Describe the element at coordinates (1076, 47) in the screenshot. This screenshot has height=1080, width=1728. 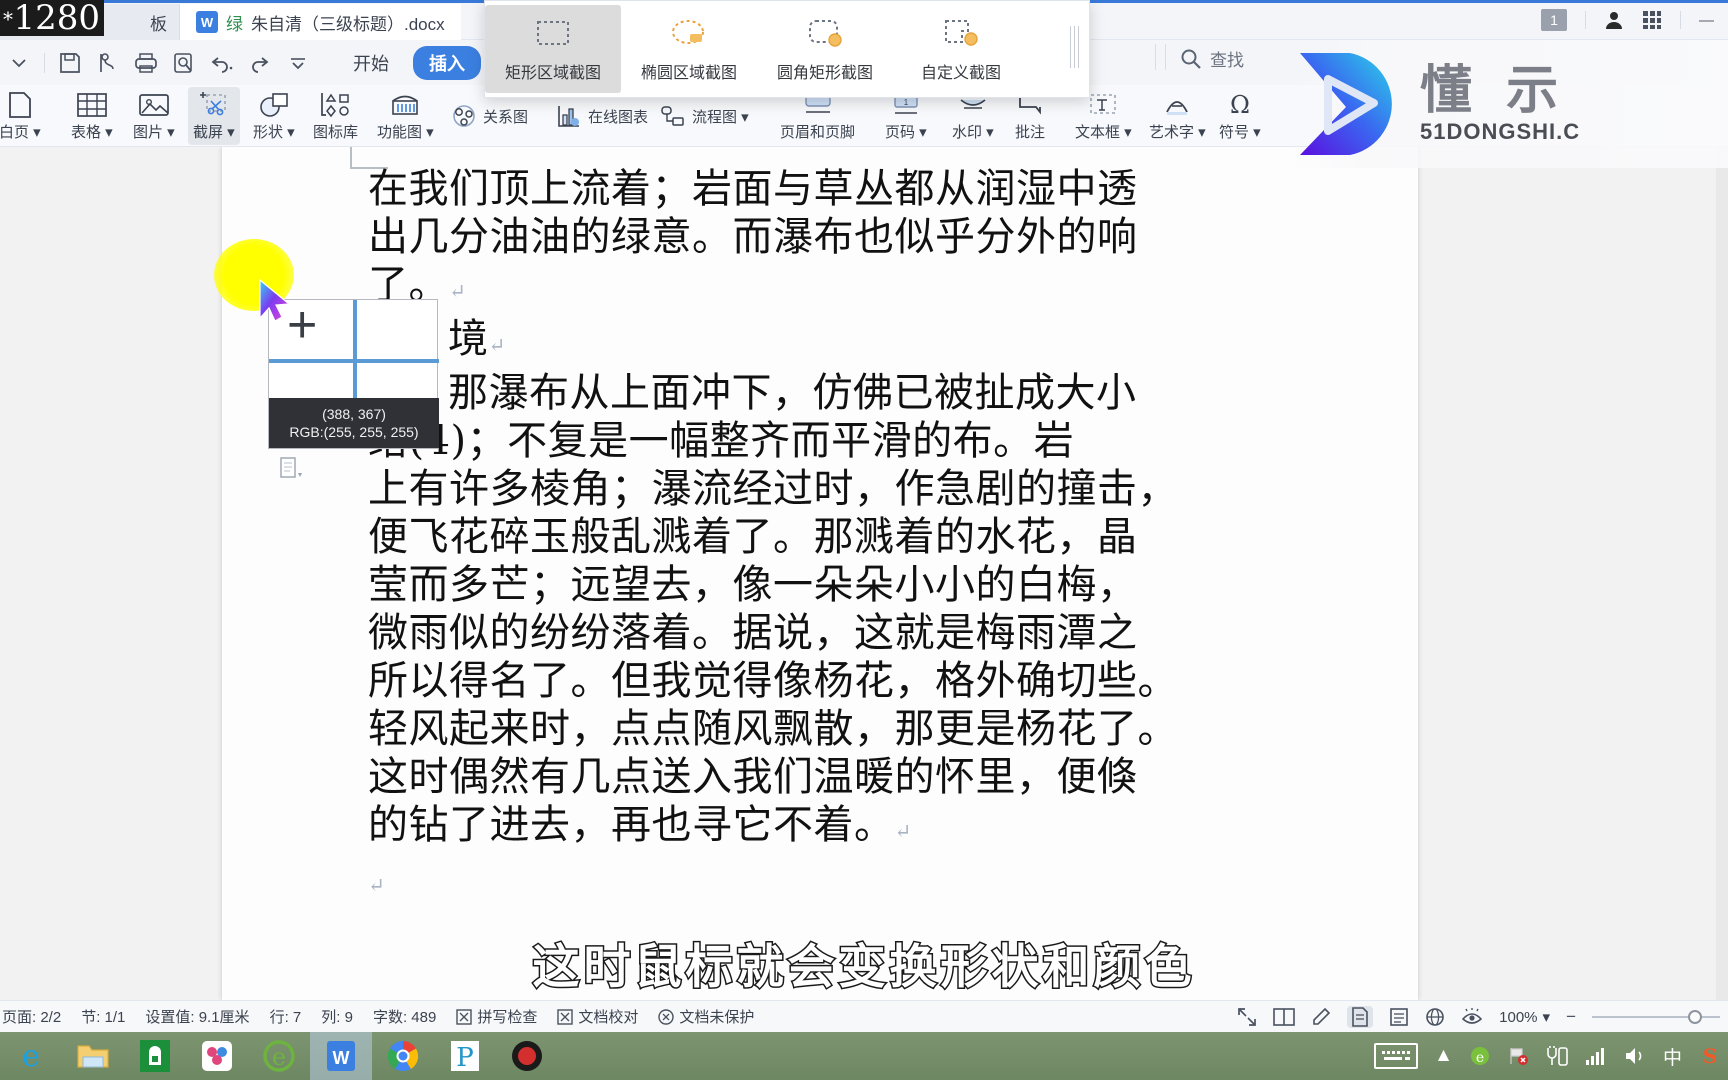
I see `dropdown-resize-handle` at that location.